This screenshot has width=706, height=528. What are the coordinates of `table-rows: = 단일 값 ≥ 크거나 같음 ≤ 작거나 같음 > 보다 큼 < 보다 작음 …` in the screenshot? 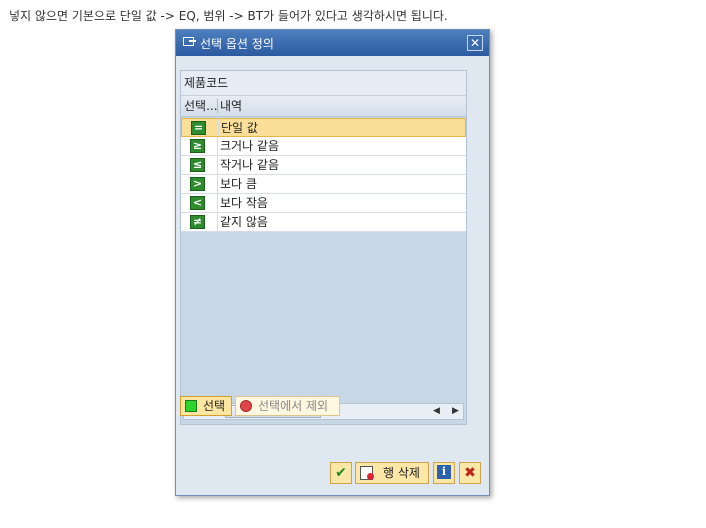 It's located at (323, 175).